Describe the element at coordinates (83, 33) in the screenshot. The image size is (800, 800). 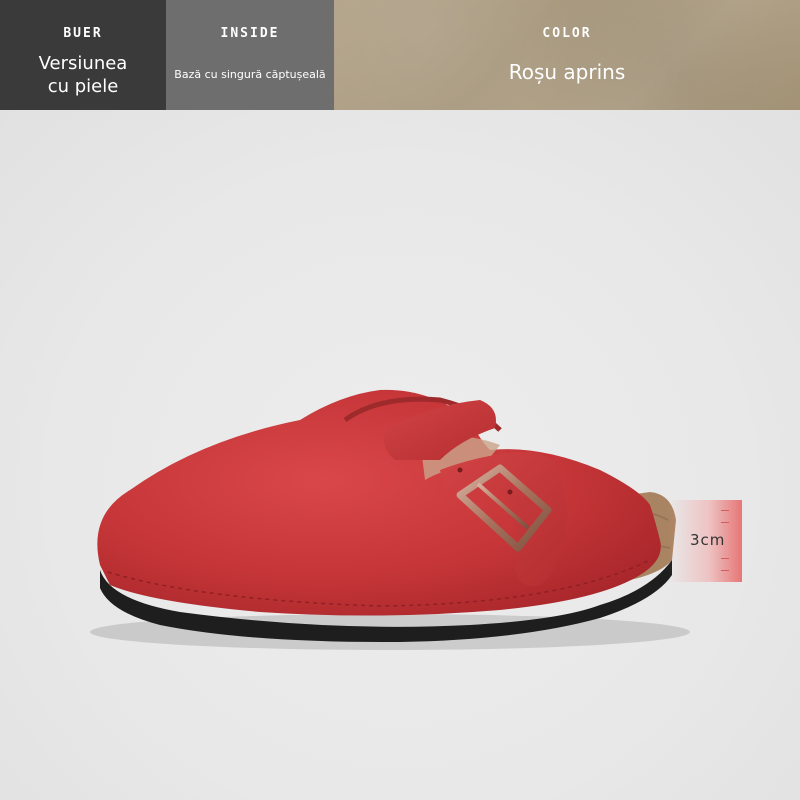
I see `outer-material-label: BUER` at that location.